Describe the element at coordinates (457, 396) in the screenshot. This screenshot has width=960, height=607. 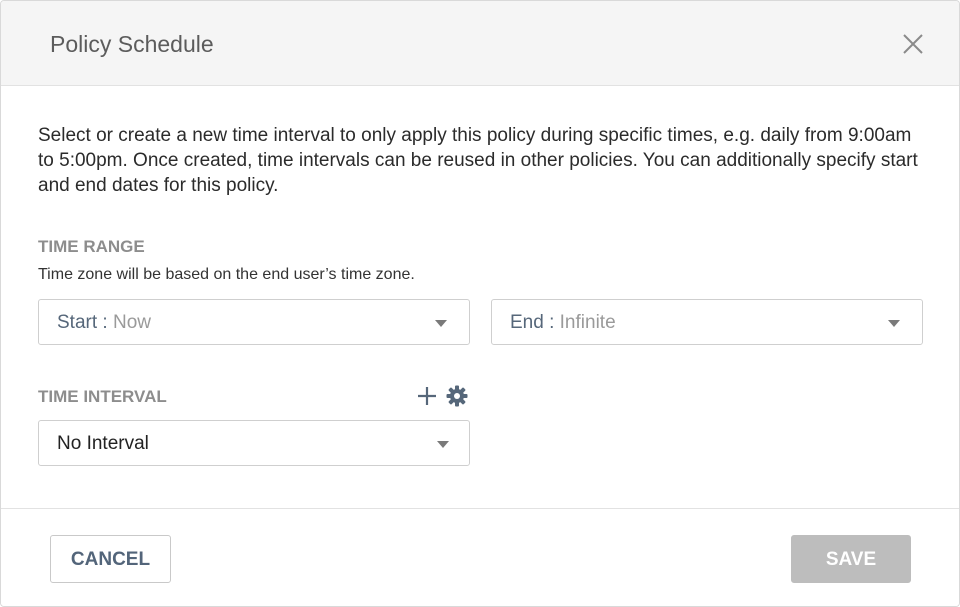
I see `gear-icon` at that location.